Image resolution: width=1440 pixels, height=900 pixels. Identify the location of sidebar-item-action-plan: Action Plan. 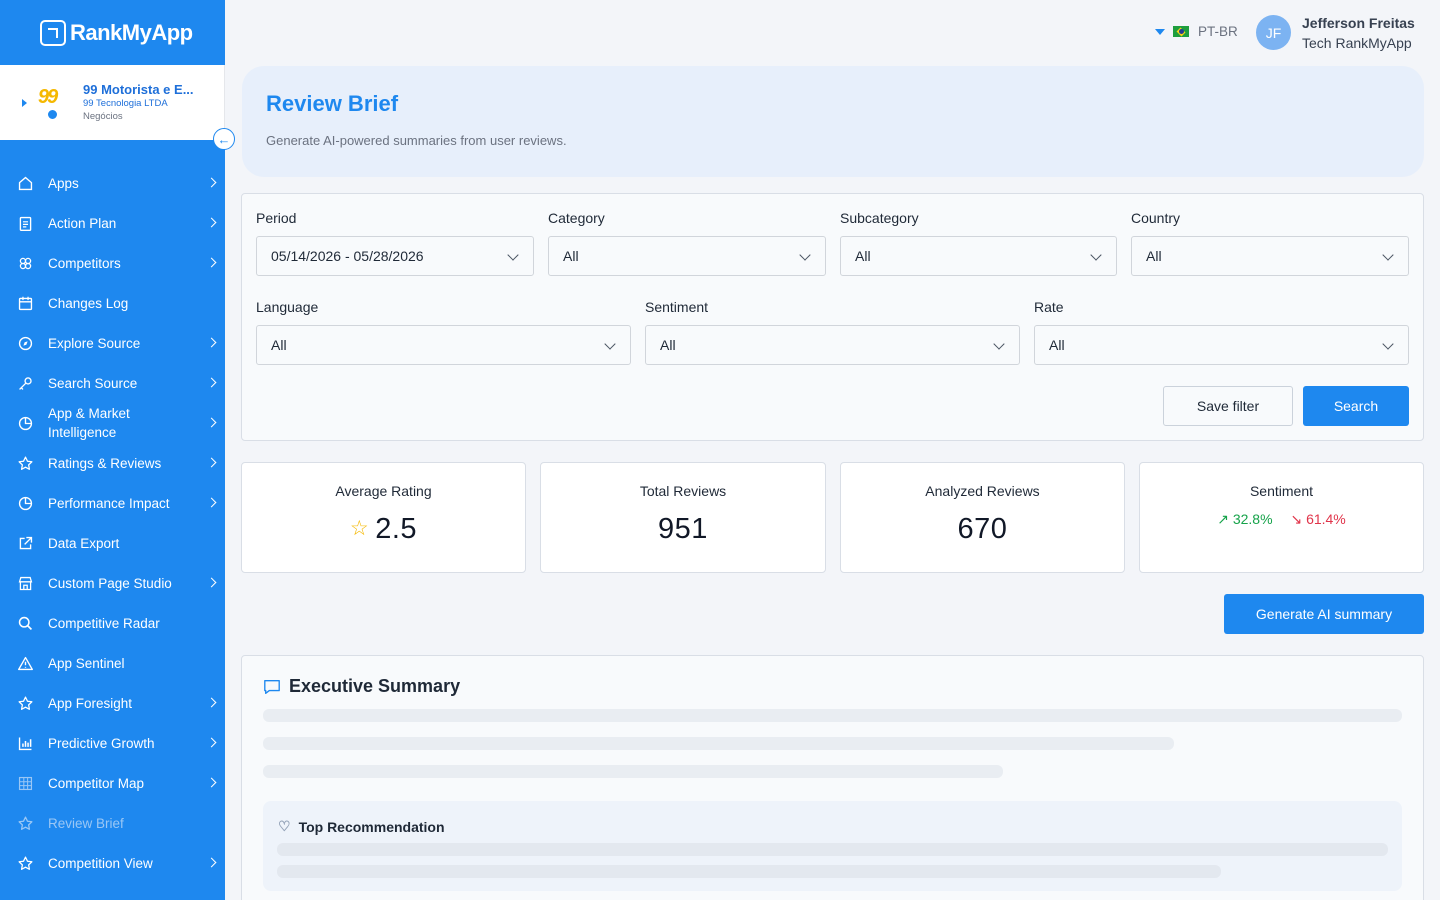
(112, 223).